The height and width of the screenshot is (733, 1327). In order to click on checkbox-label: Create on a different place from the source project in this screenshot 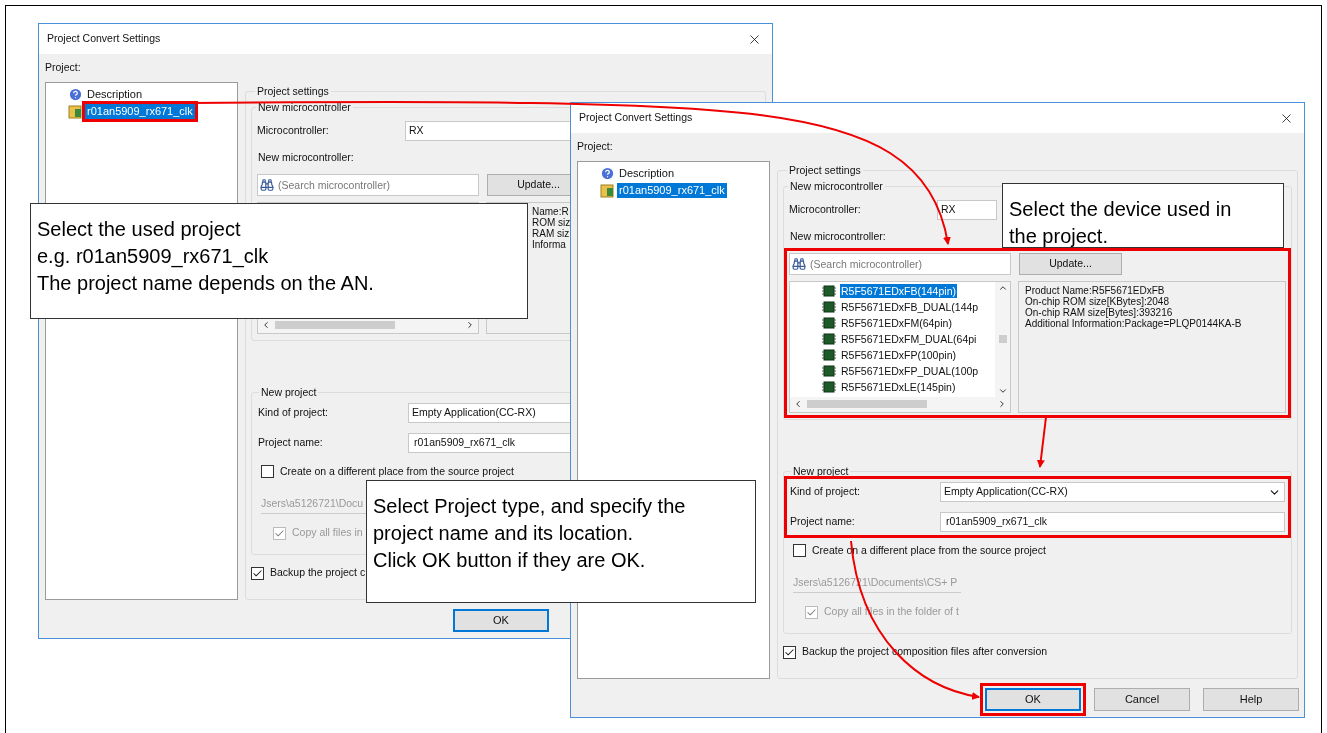, I will do `click(397, 471)`.